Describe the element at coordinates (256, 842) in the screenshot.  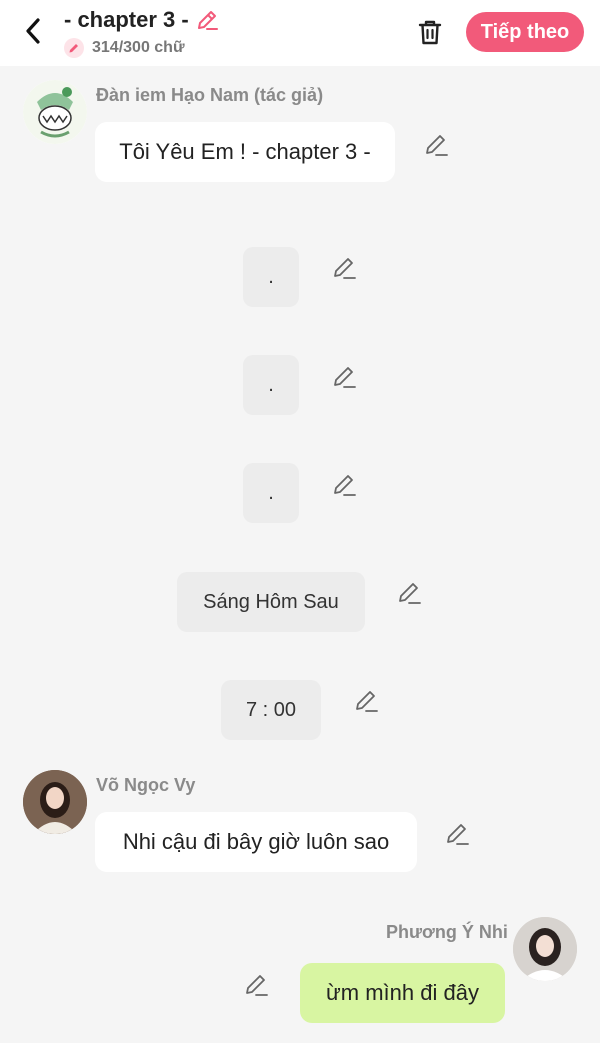
I see `message-bubble: Nhi cậu đi bây giờ luôn sao` at that location.